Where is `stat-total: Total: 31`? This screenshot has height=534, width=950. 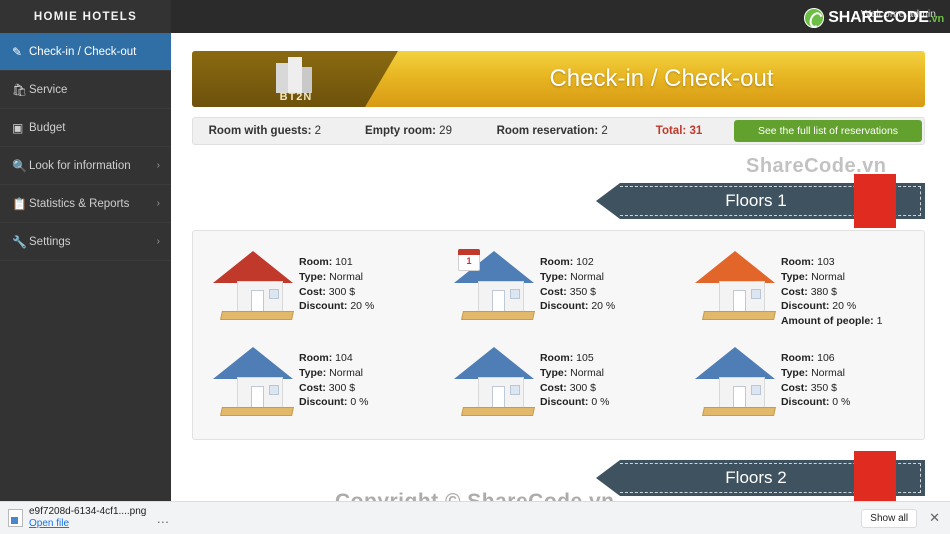 stat-total: Total: 31 is located at coordinates (679, 131).